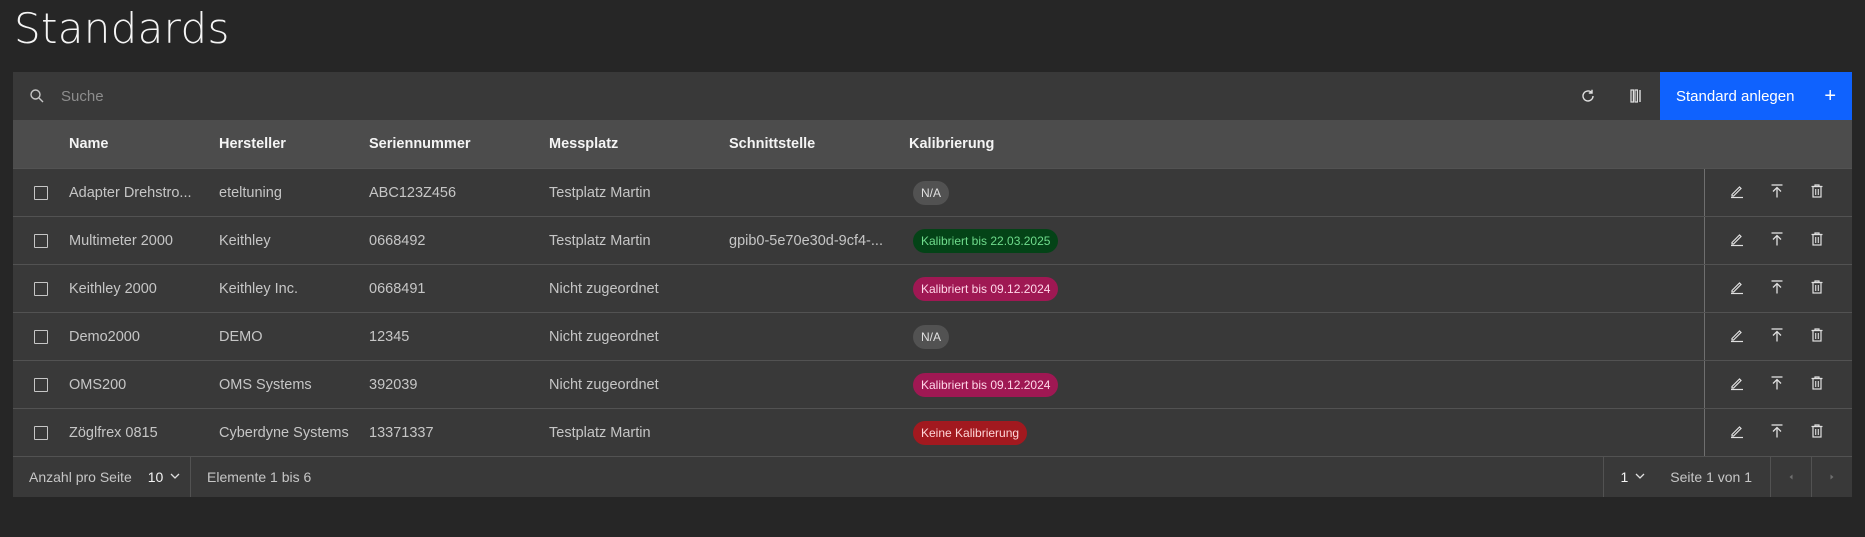 This screenshot has height=537, width=1865. Describe the element at coordinates (986, 240) in the screenshot. I see `calibration-status-badge: Kalibriert bis 22.03.2025` at that location.